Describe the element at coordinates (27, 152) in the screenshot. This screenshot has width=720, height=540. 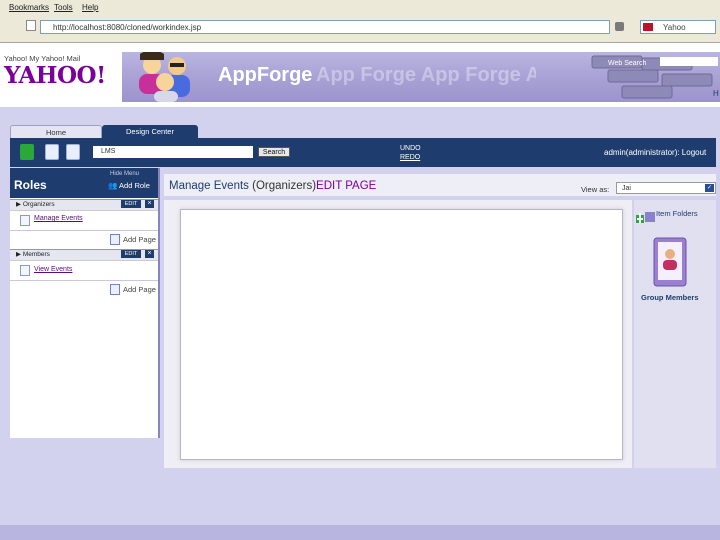
I see `play-icon` at that location.